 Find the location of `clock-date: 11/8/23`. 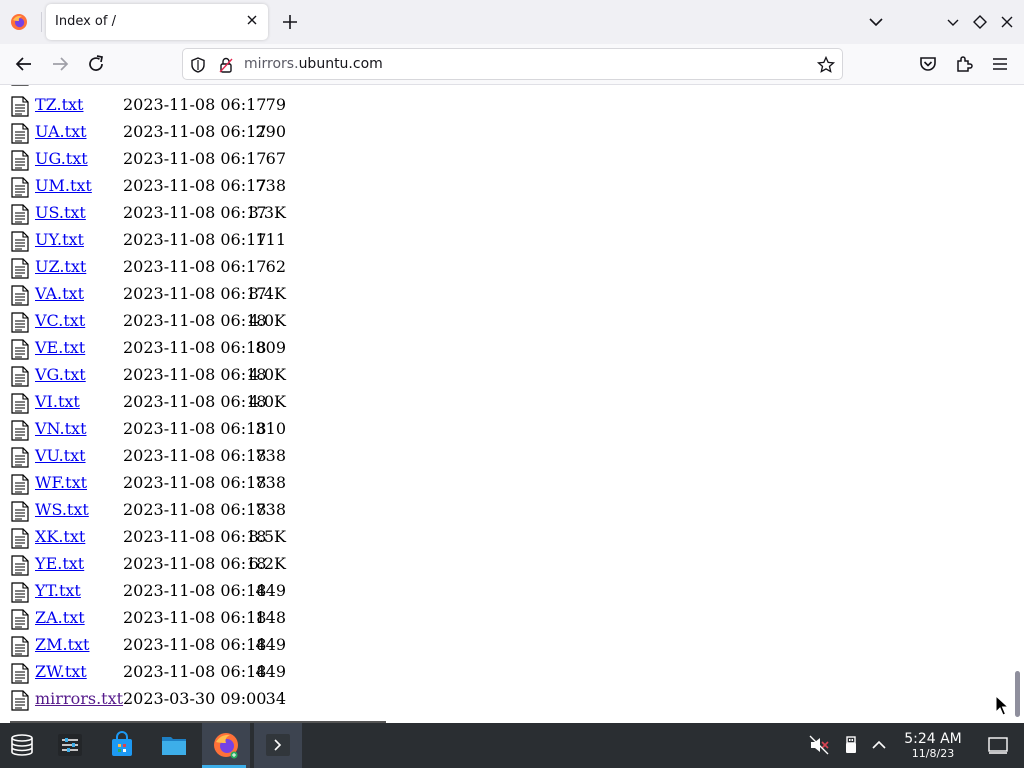

clock-date: 11/8/23 is located at coordinates (933, 753).